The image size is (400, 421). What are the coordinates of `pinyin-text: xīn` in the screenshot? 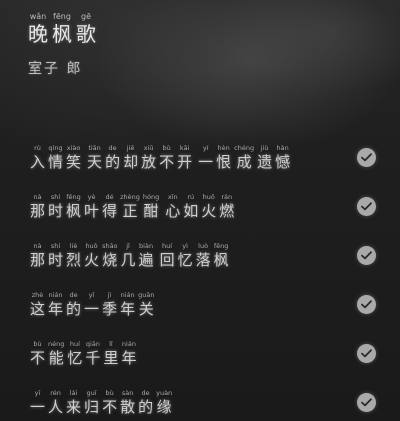 It's located at (172, 197).